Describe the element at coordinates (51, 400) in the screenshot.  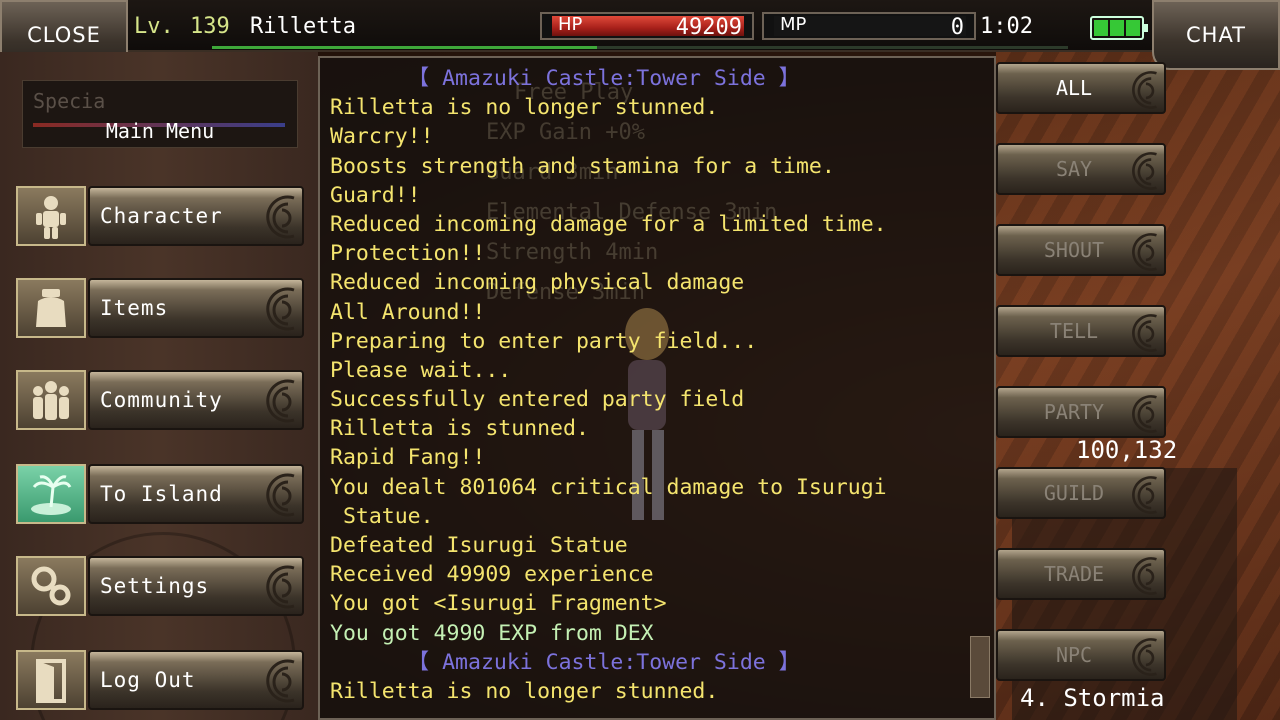
I see `community-icon` at that location.